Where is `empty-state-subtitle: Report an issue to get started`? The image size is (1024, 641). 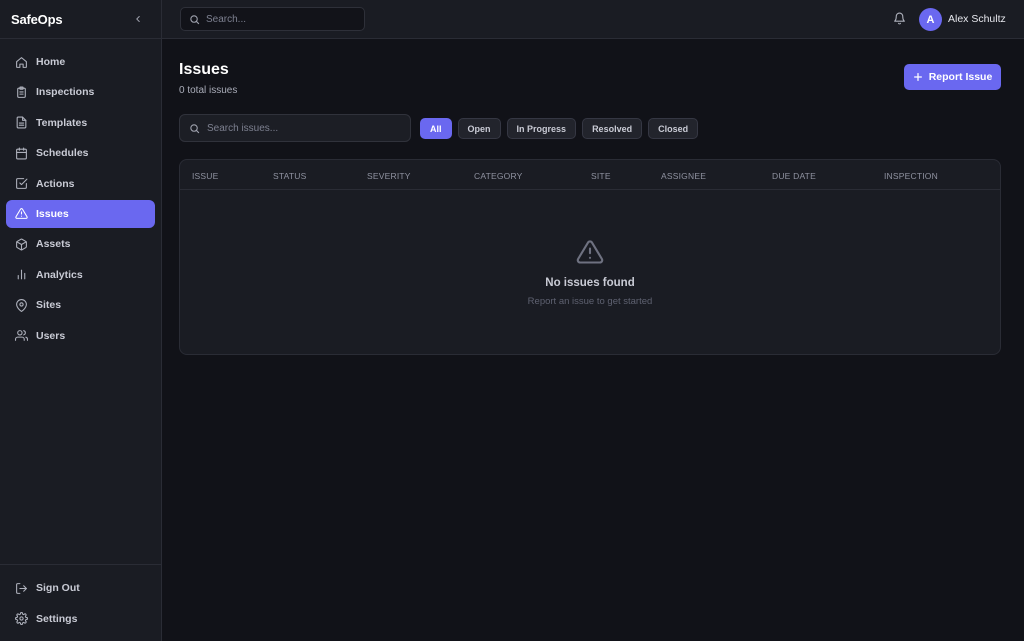
empty-state-subtitle: Report an issue to get started is located at coordinates (590, 301).